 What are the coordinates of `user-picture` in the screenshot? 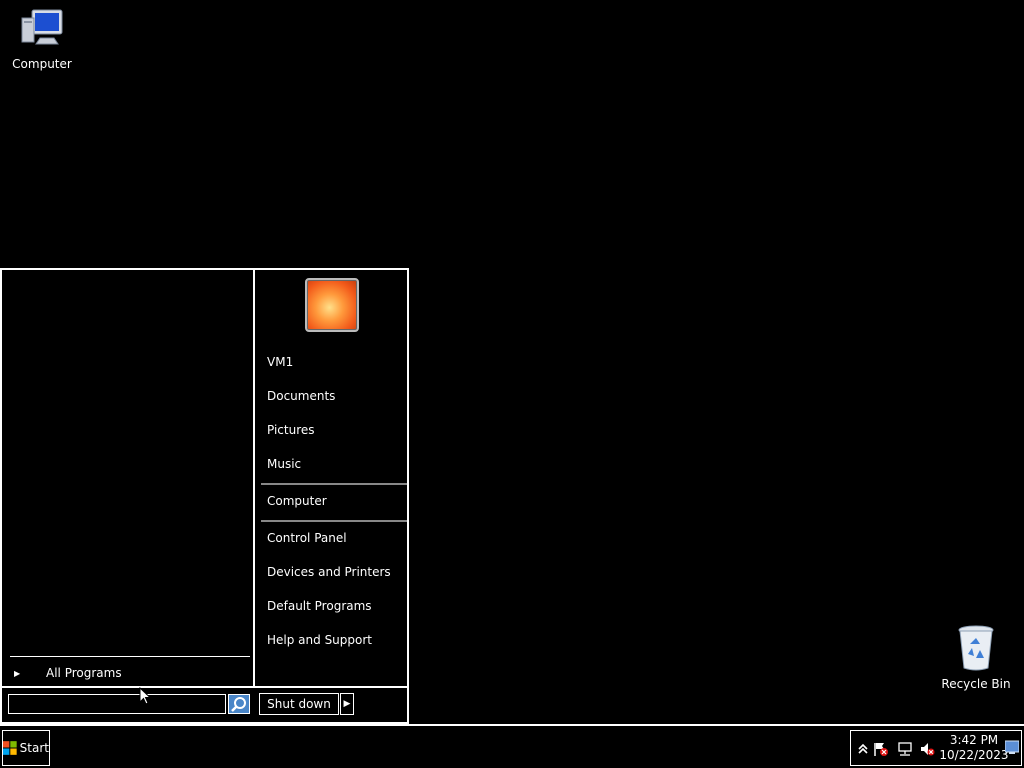 It's located at (332, 305).